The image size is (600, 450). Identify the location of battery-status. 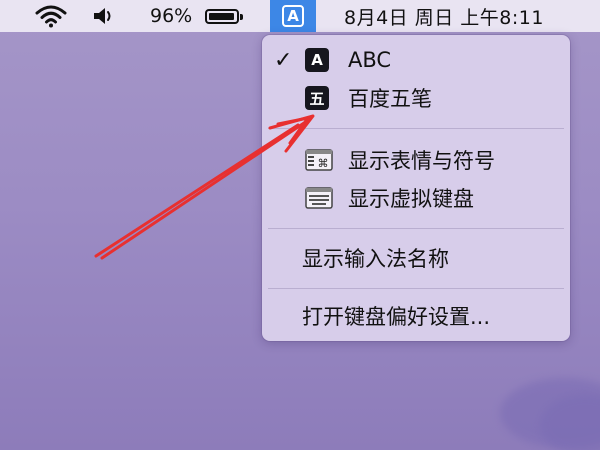
(224, 16).